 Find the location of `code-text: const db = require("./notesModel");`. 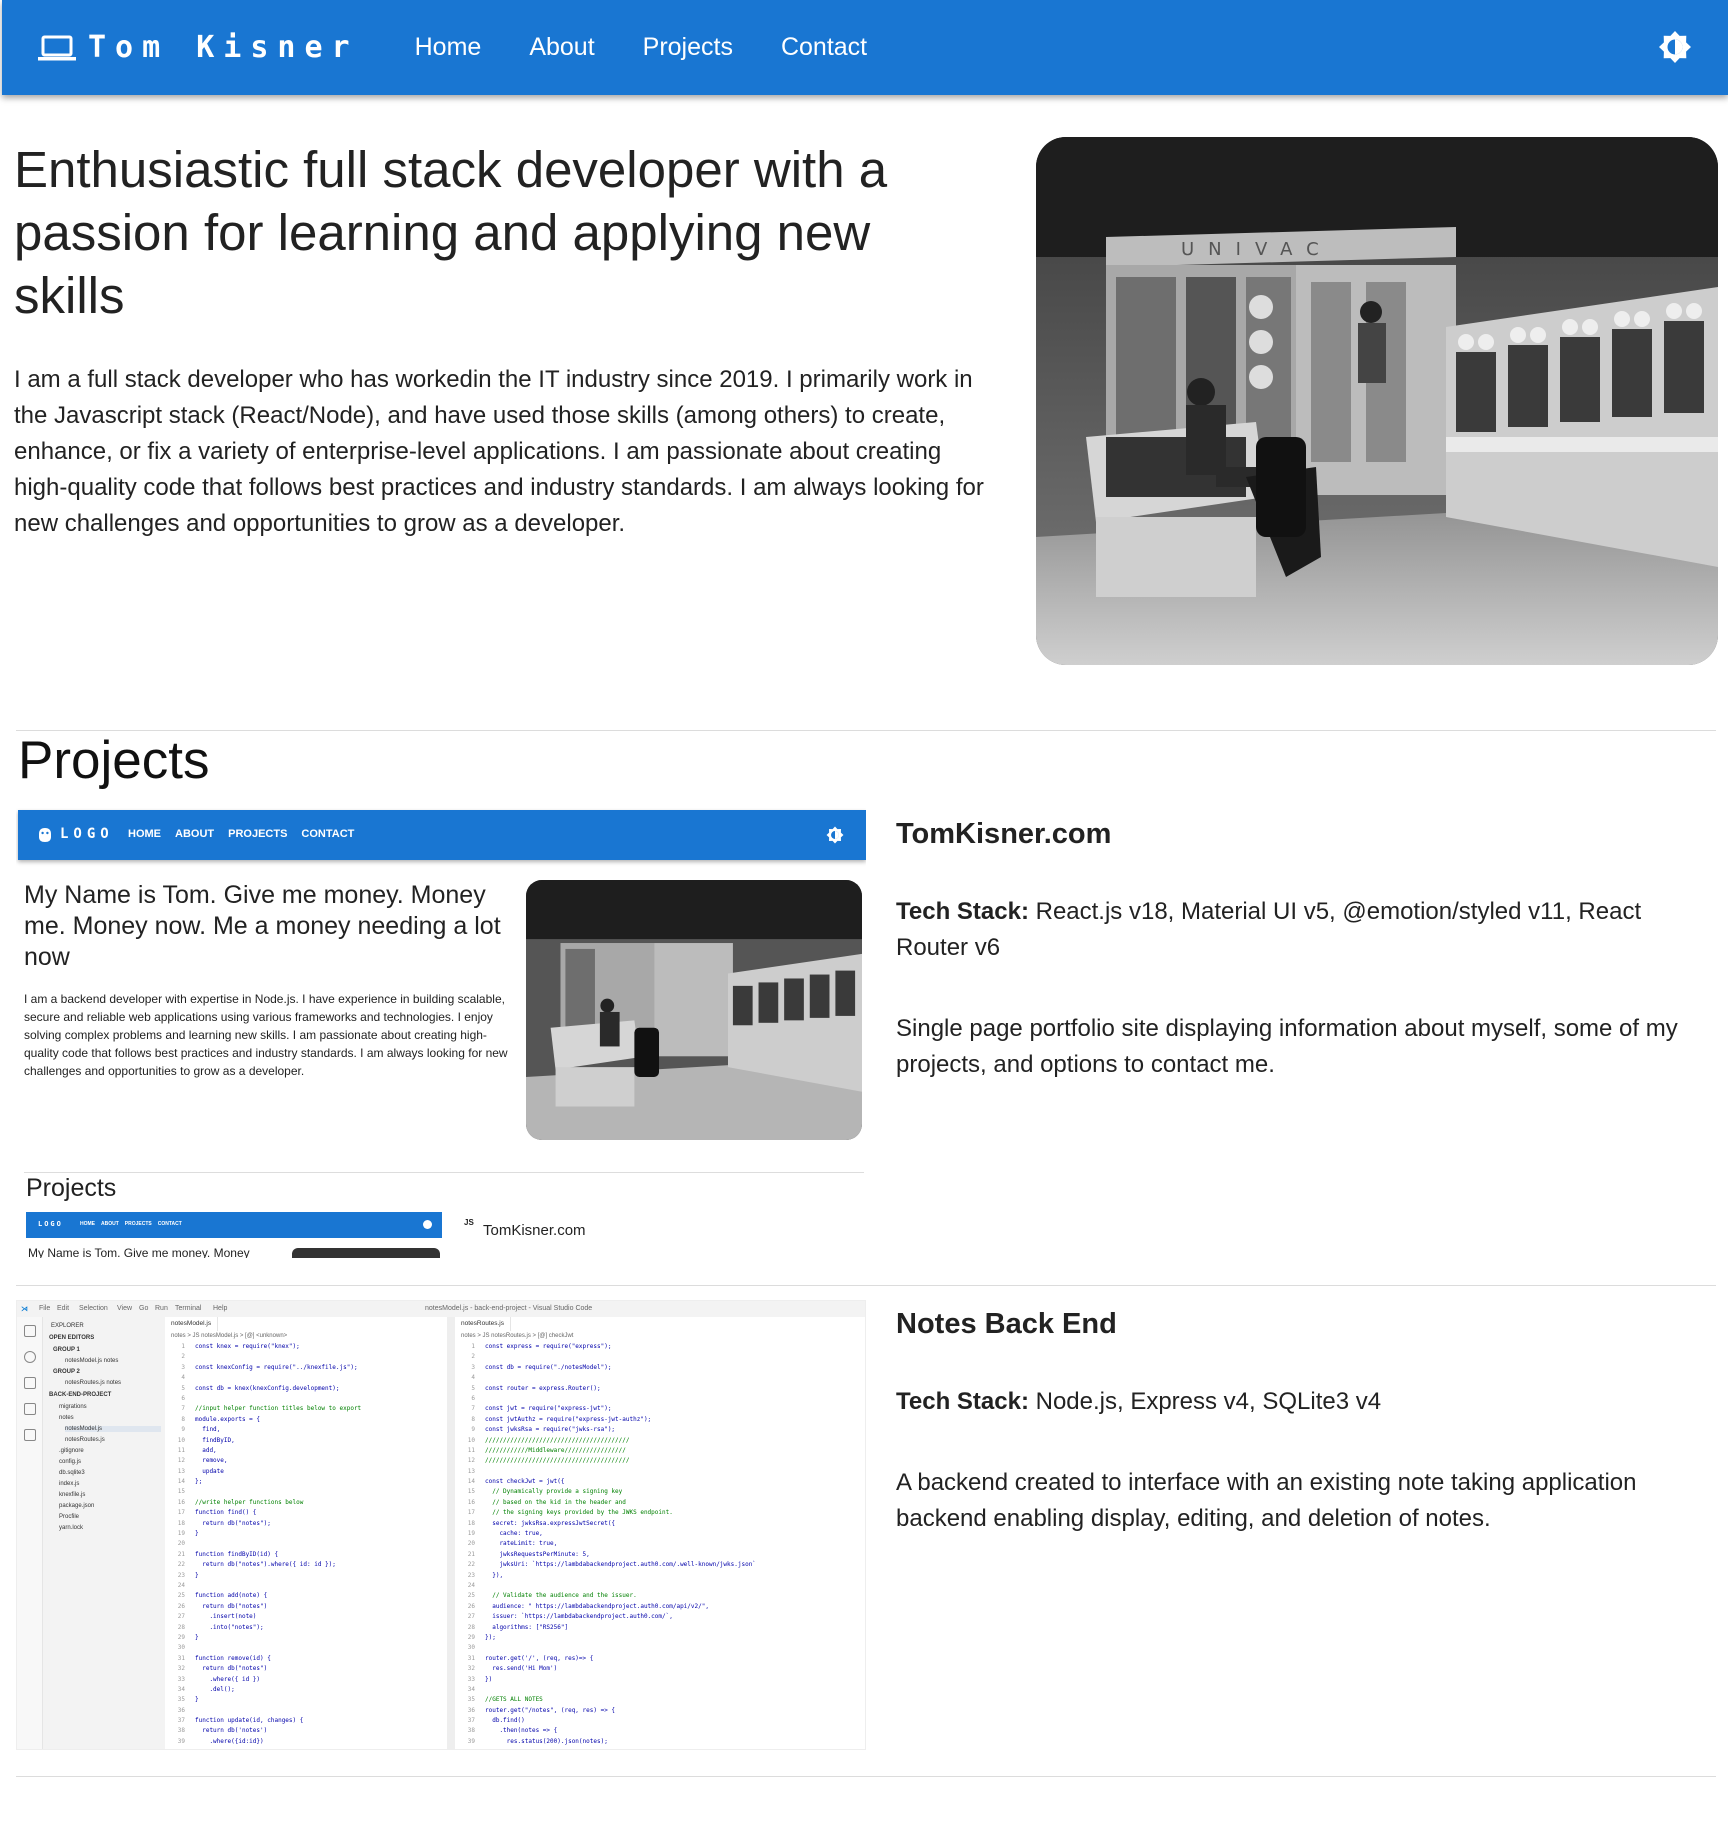

code-text: const db = require("./notesModel"); is located at coordinates (548, 1367).